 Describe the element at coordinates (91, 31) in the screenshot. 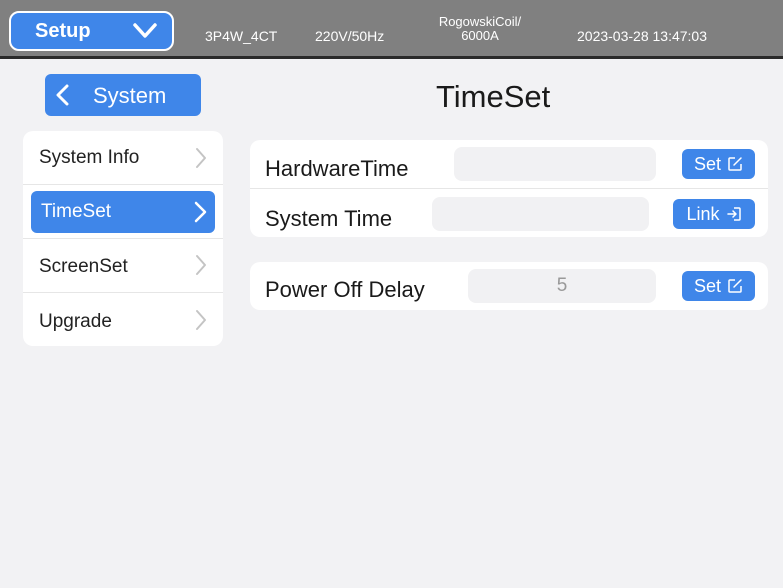

I see `setup-menu-button: Setup` at that location.